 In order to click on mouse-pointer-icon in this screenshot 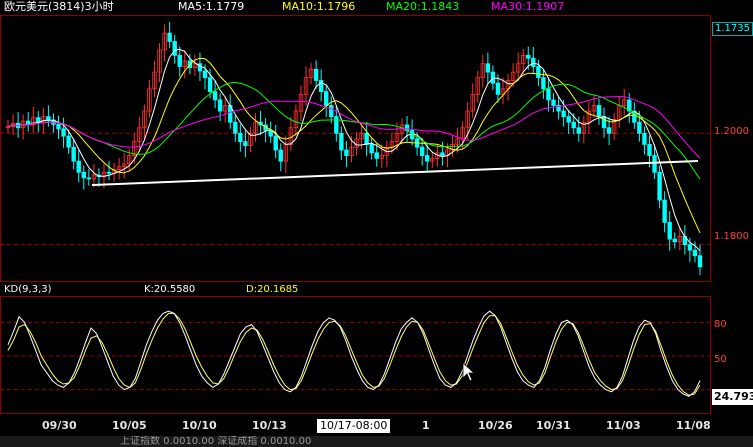, I will do `click(469, 372)`.